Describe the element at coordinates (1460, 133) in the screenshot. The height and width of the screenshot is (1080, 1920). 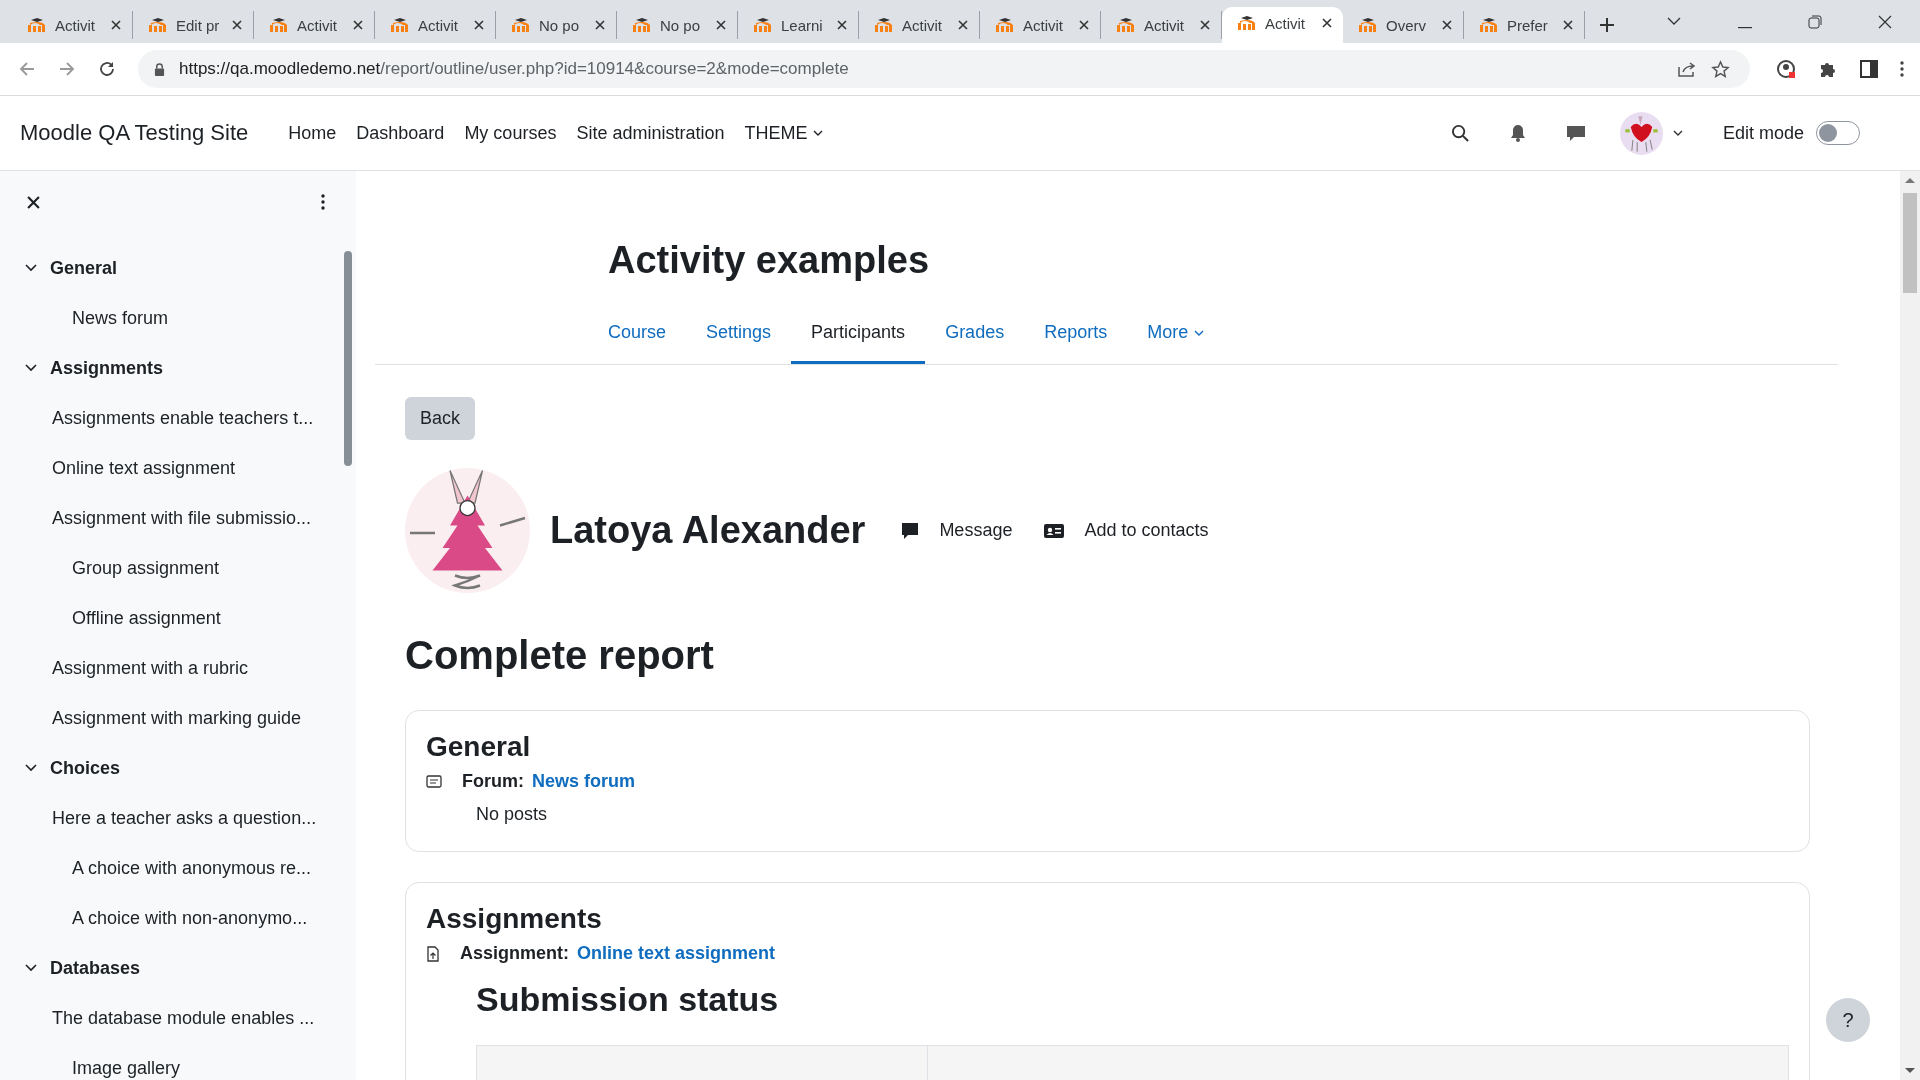
I see `search-icon` at that location.